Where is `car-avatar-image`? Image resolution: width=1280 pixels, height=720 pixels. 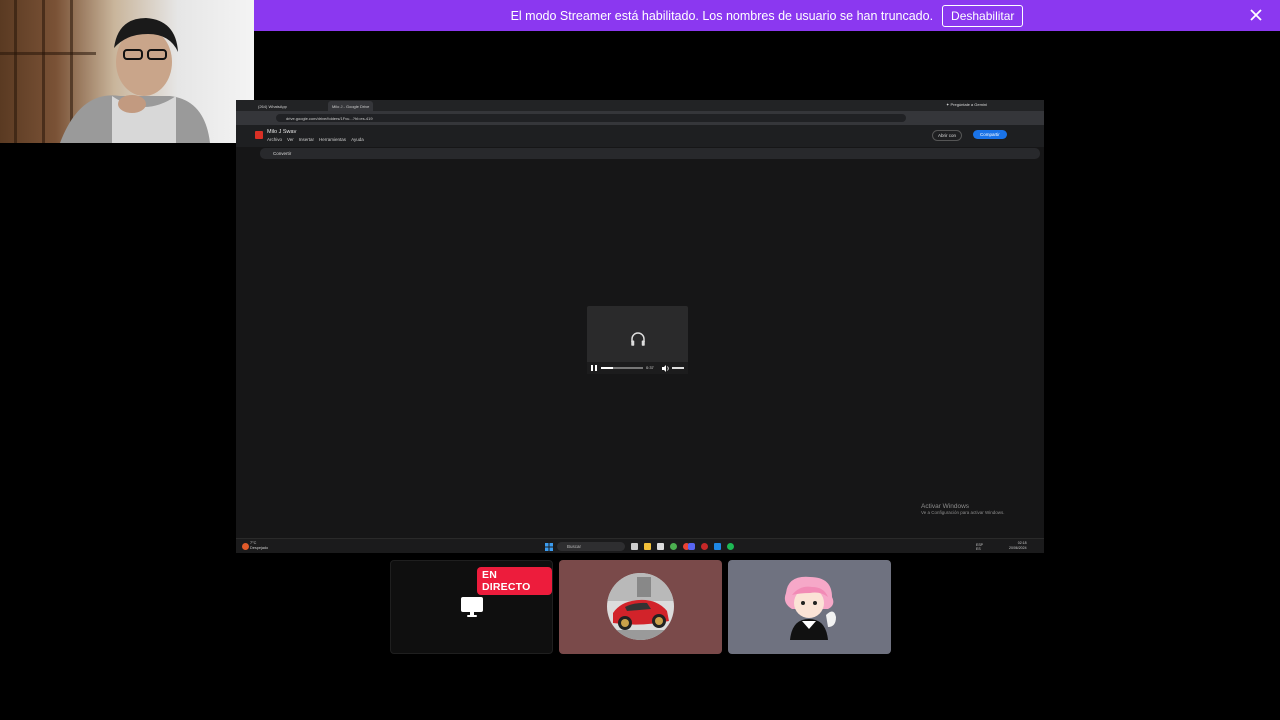
car-avatar-image is located at coordinates (640, 606).